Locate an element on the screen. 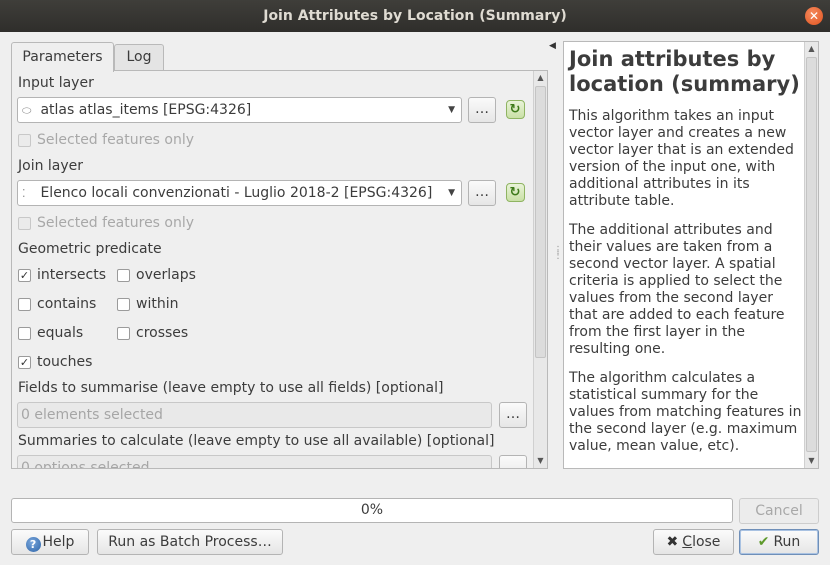 This screenshot has height=565, width=830. join-layer-label: Join layer is located at coordinates (51, 166).